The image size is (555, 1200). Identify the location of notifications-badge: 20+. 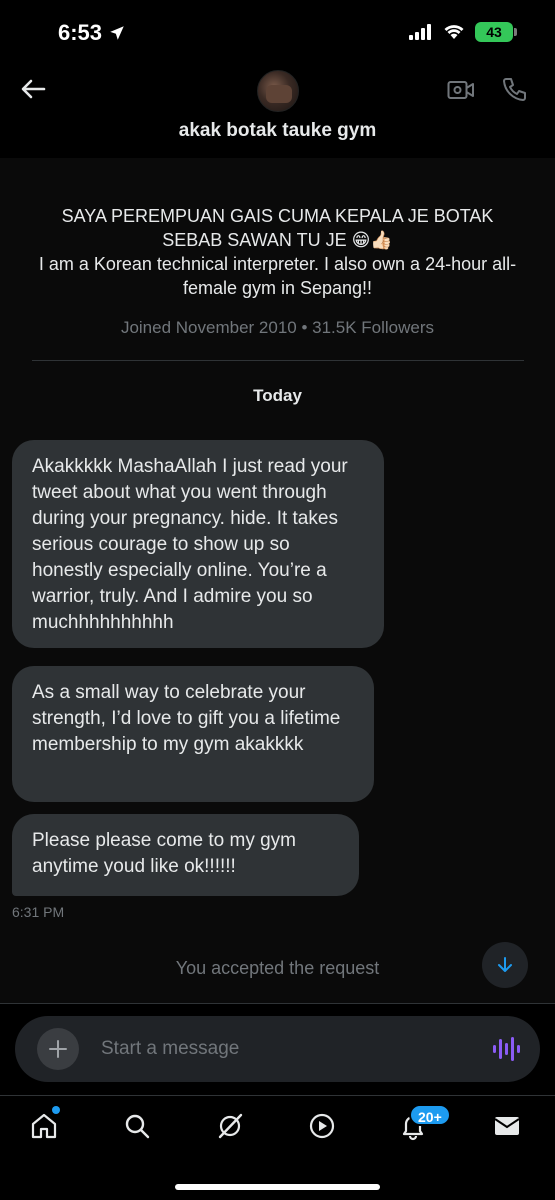
(430, 1115).